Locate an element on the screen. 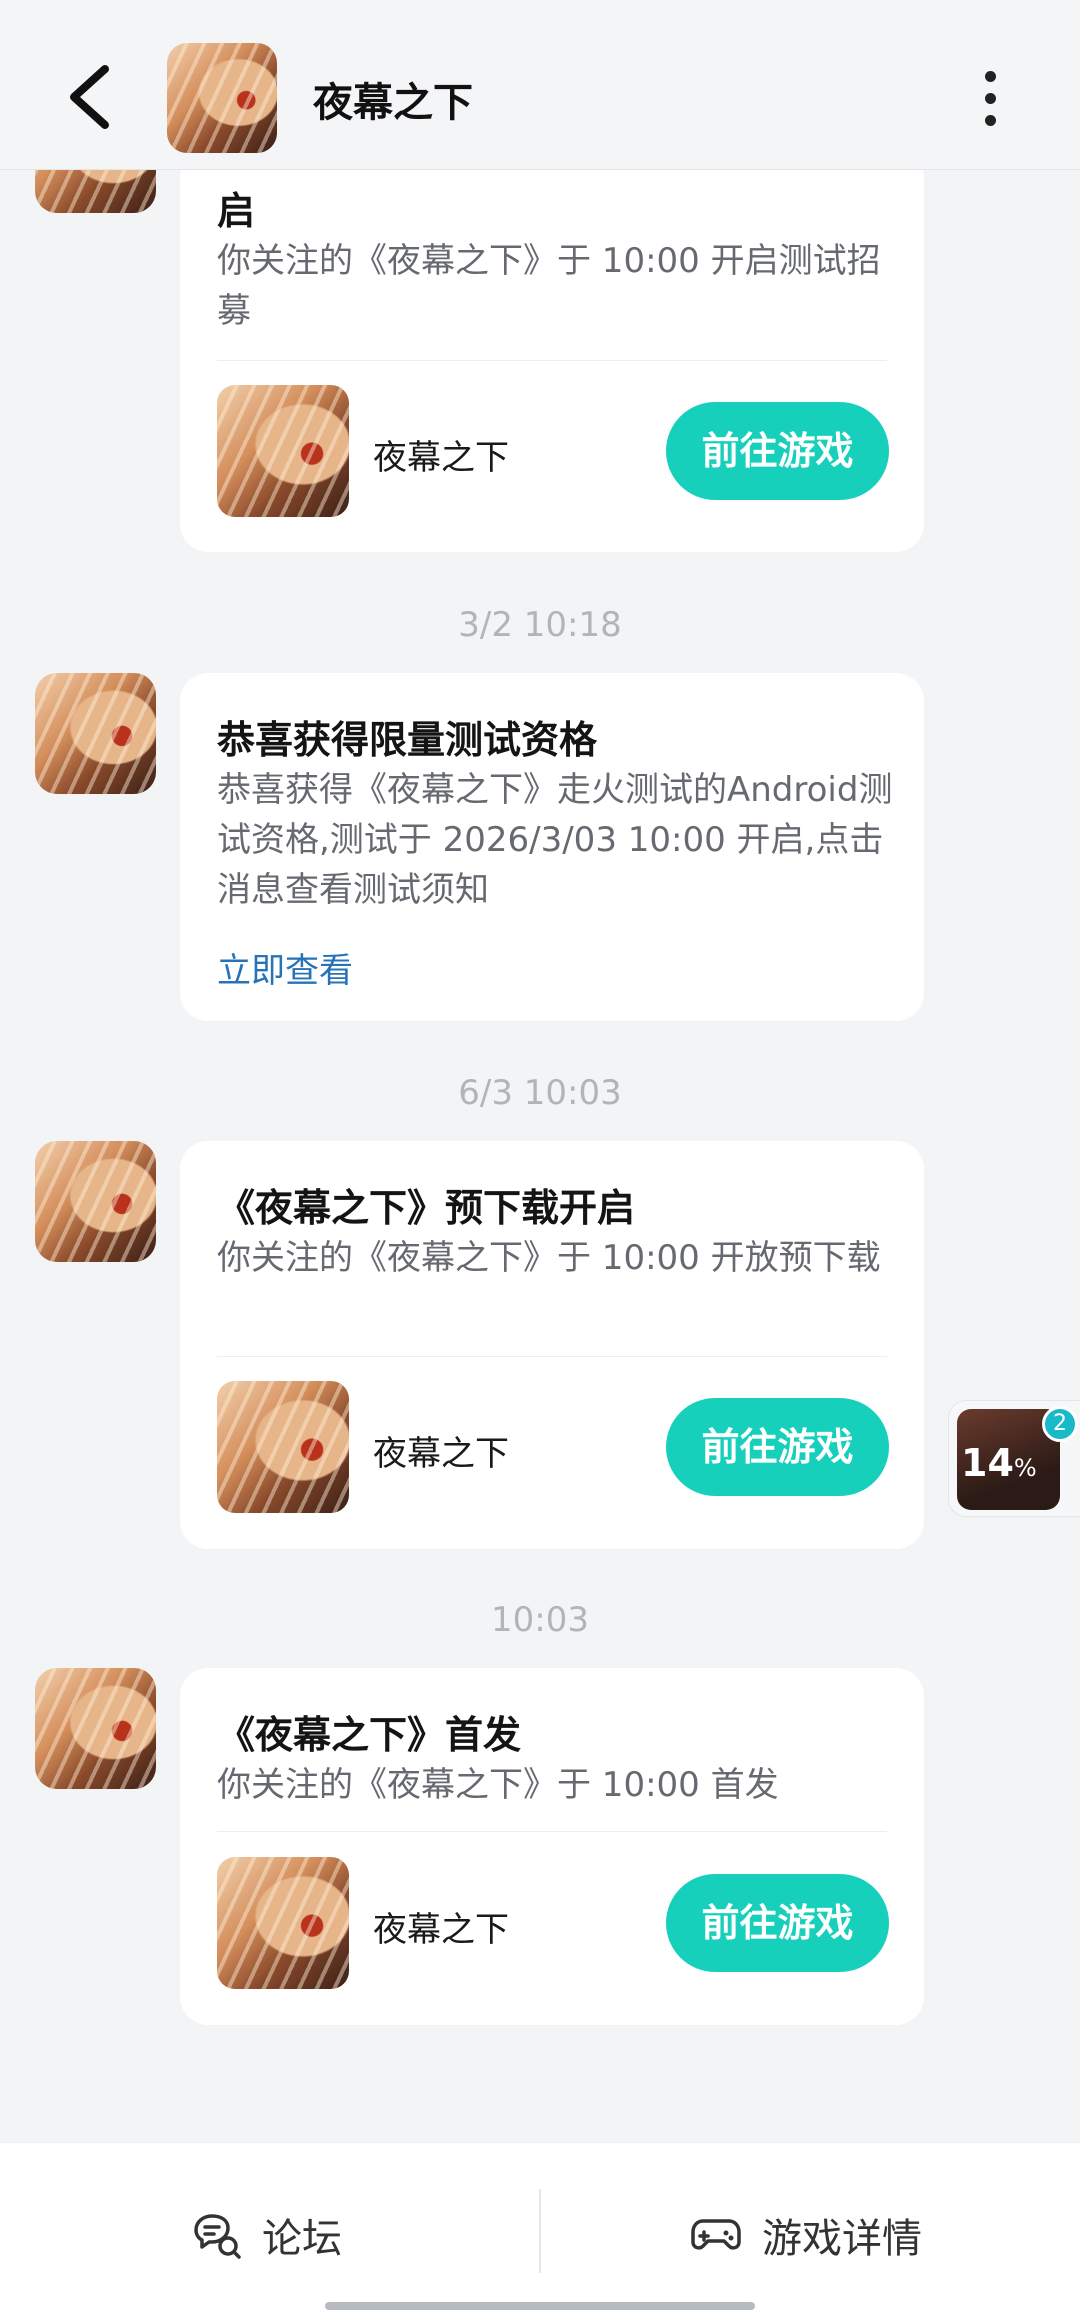 This screenshot has height=2317, width=1080. forum-tab: 论坛 is located at coordinates (266, 2235).